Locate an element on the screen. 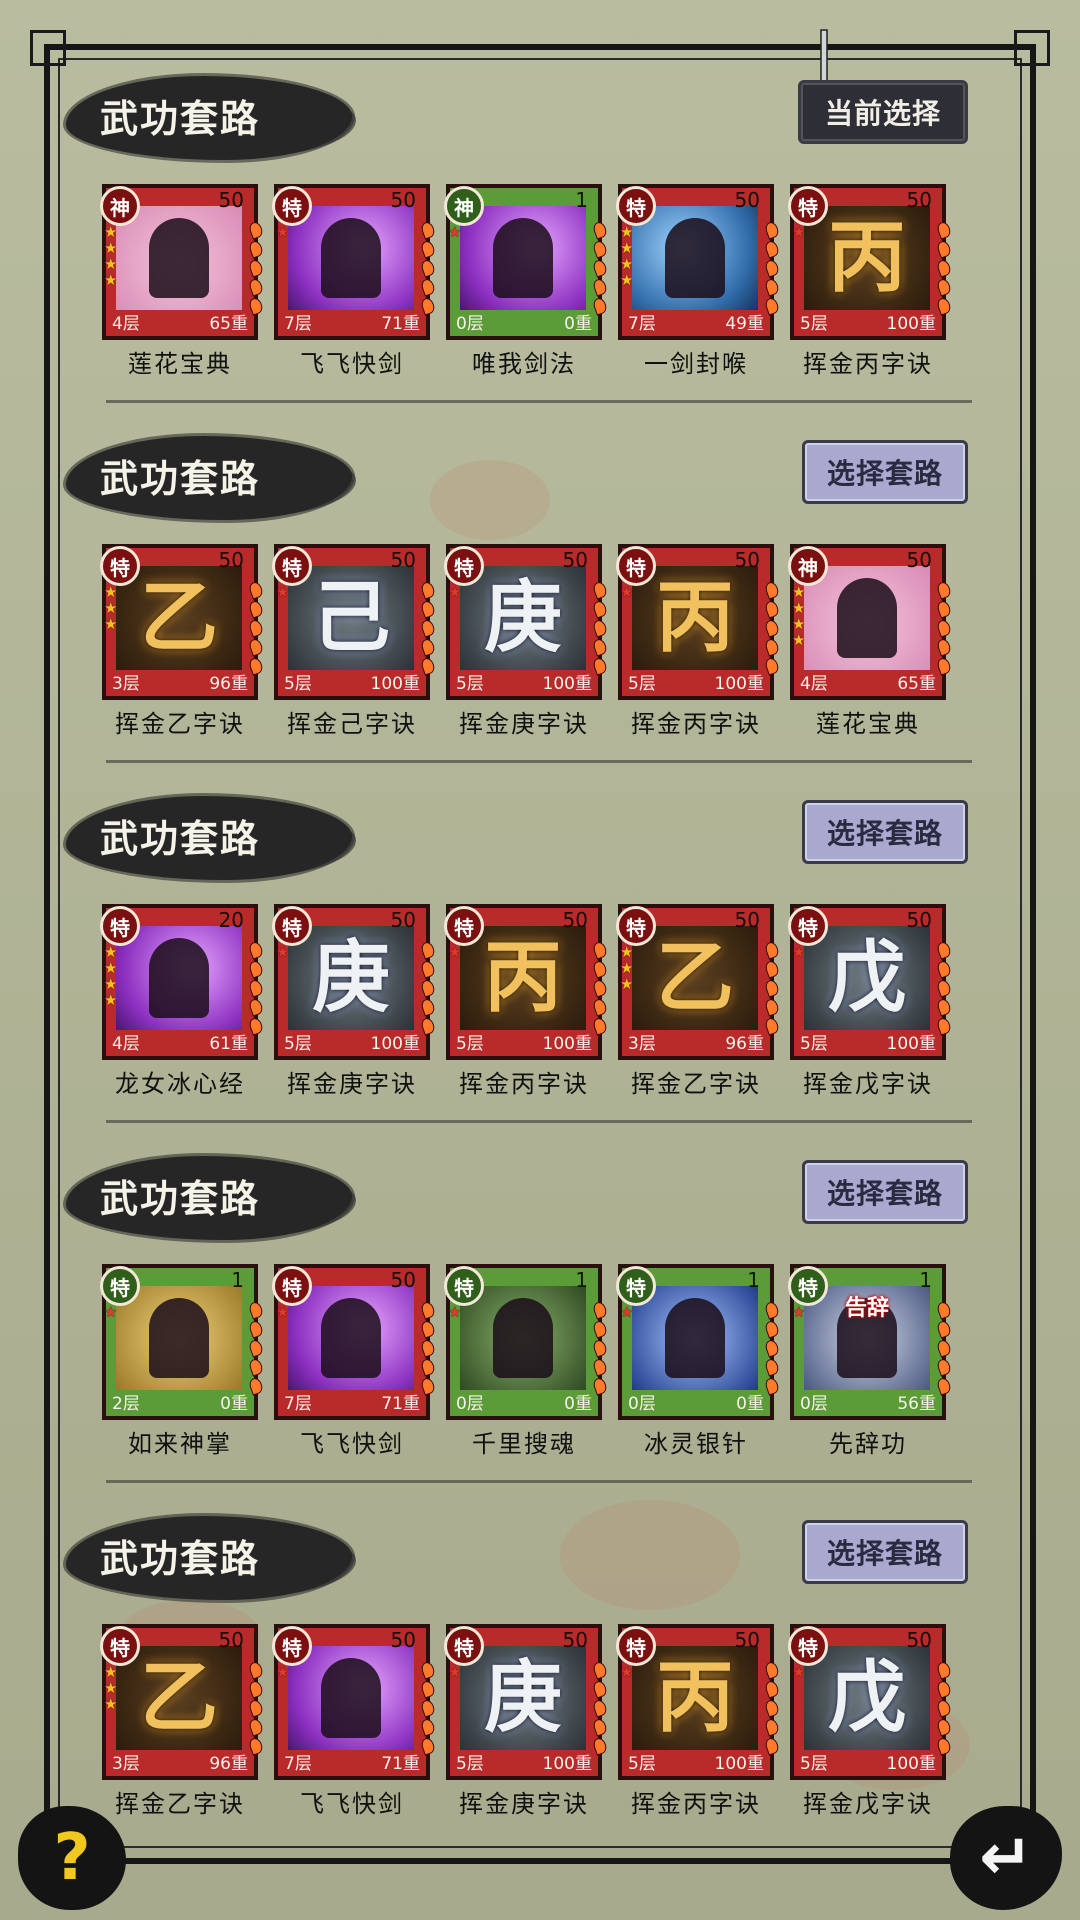 This screenshot has width=1080, height=1920. skill-name: 飞飞快剑 is located at coordinates (352, 364).